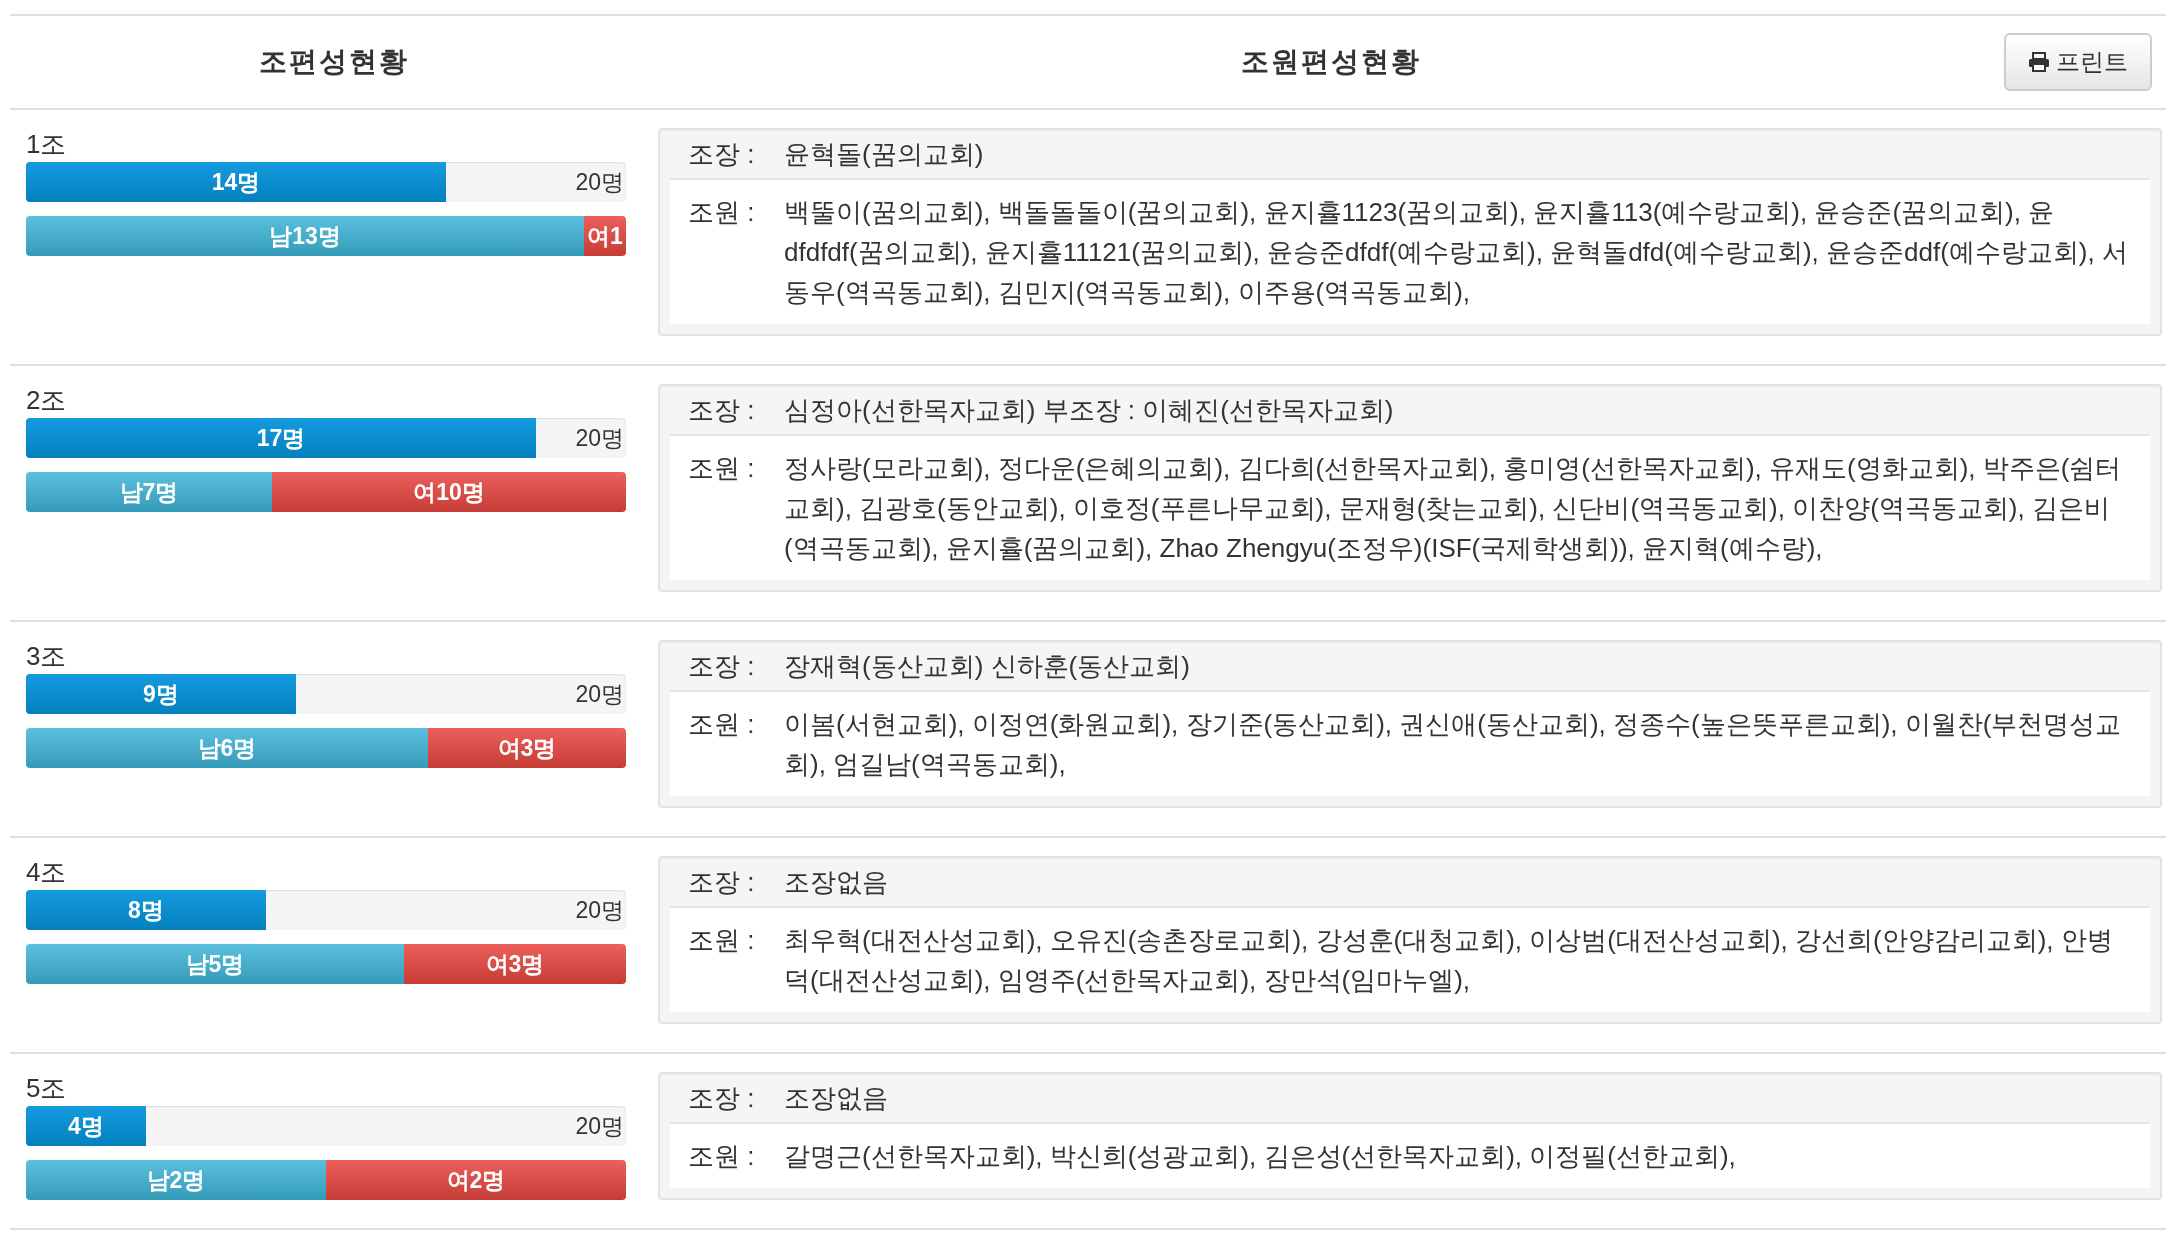  What do you see at coordinates (1456, 252) in the screenshot?
I see `members-text: 백뚤이(꿈의교회), 백돌돌돌이(꿈의교회), 윤지휼1123(꿈의교회), 윤지휼113(예수랑교회), 윤승준(꿈의교회), 윤dfdfdf(꿈의교회), 윤지휼11121(꿈의교회), 윤승준dfdf(예수랑교회), 윤혁돌dfd(예수랑교회), 윤승준ddf(예수랑교회), 서동우(역곡동교회), 김민지(역곡동교회), 이주용(역곡동교회),` at bounding box center [1456, 252].